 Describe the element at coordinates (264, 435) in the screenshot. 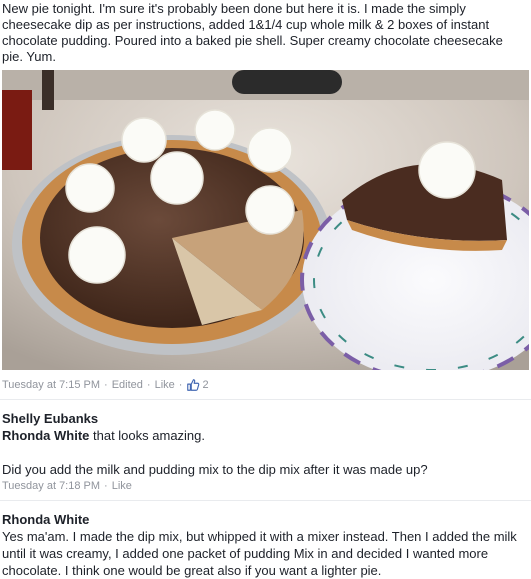

I see `comment-body: Rhonda White that looks amazing.` at that location.